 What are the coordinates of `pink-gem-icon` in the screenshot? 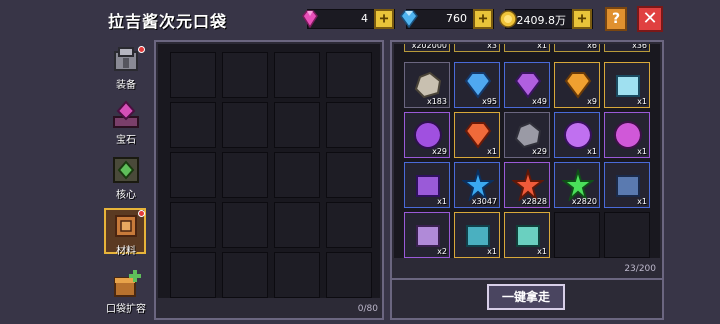 It's located at (310, 19).